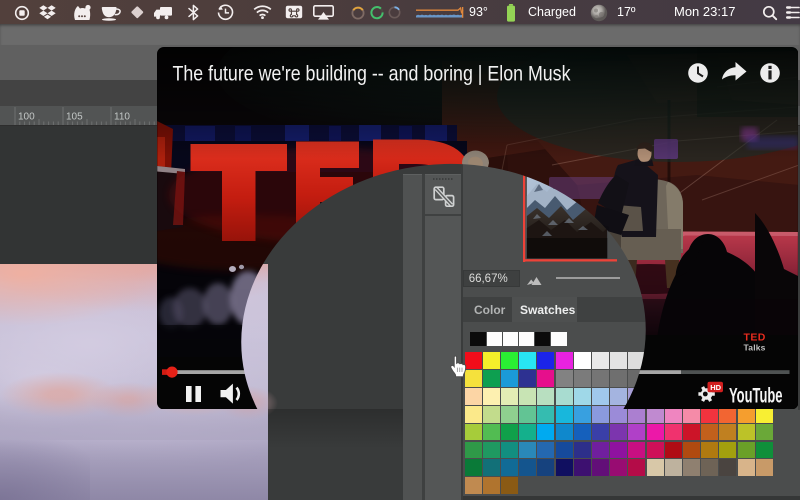  I want to click on svg-text: YouTube, so click(756, 395).